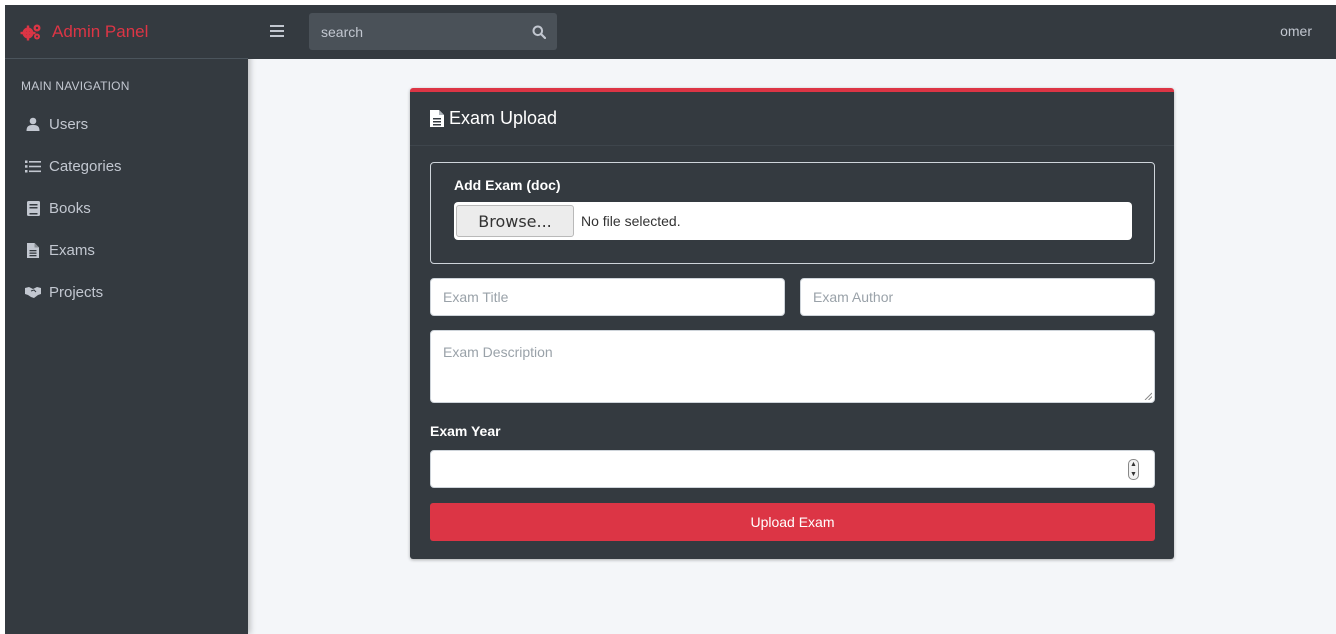 The width and height of the screenshot is (1336, 634). Describe the element at coordinates (30, 32) in the screenshot. I see `cogs-icon` at that location.